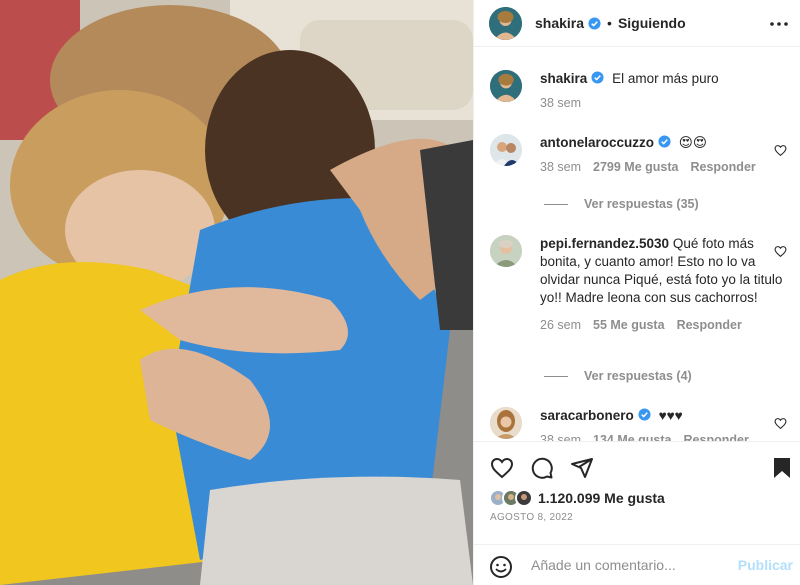 This screenshot has width=800, height=585. I want to click on likes-count: 1.120.099 Me gusta, so click(601, 498).